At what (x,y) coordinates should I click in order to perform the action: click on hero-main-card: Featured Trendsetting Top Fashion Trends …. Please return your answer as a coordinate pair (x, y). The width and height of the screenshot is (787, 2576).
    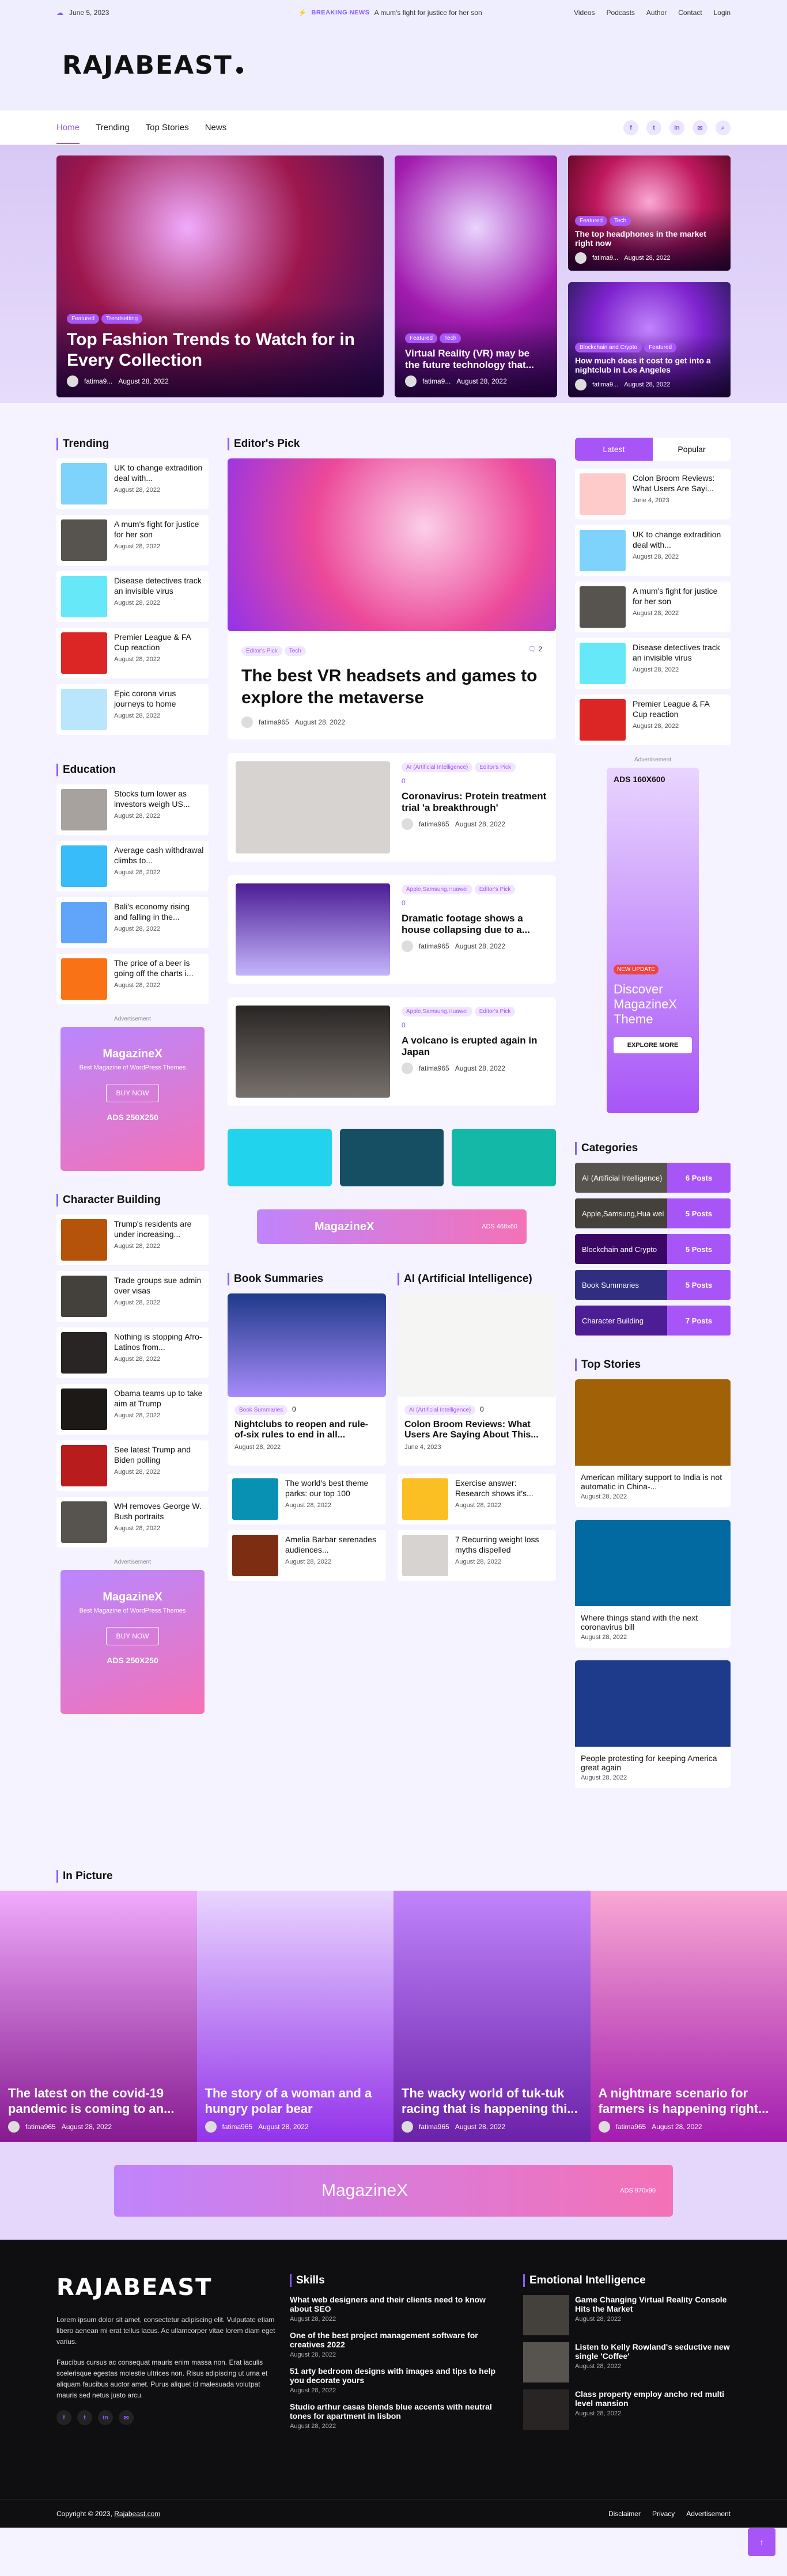
    Looking at the image, I should click on (220, 276).